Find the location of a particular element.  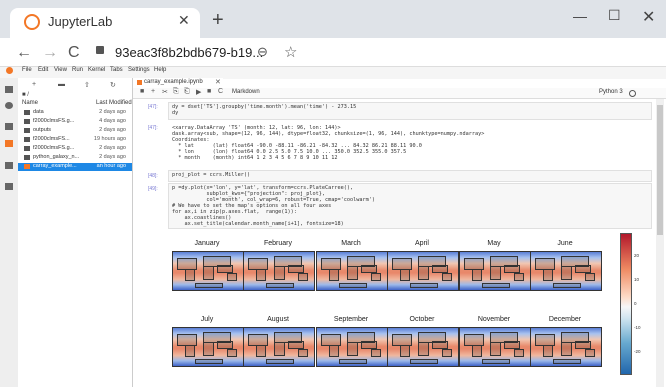

back-button: ← is located at coordinates (24, 53).